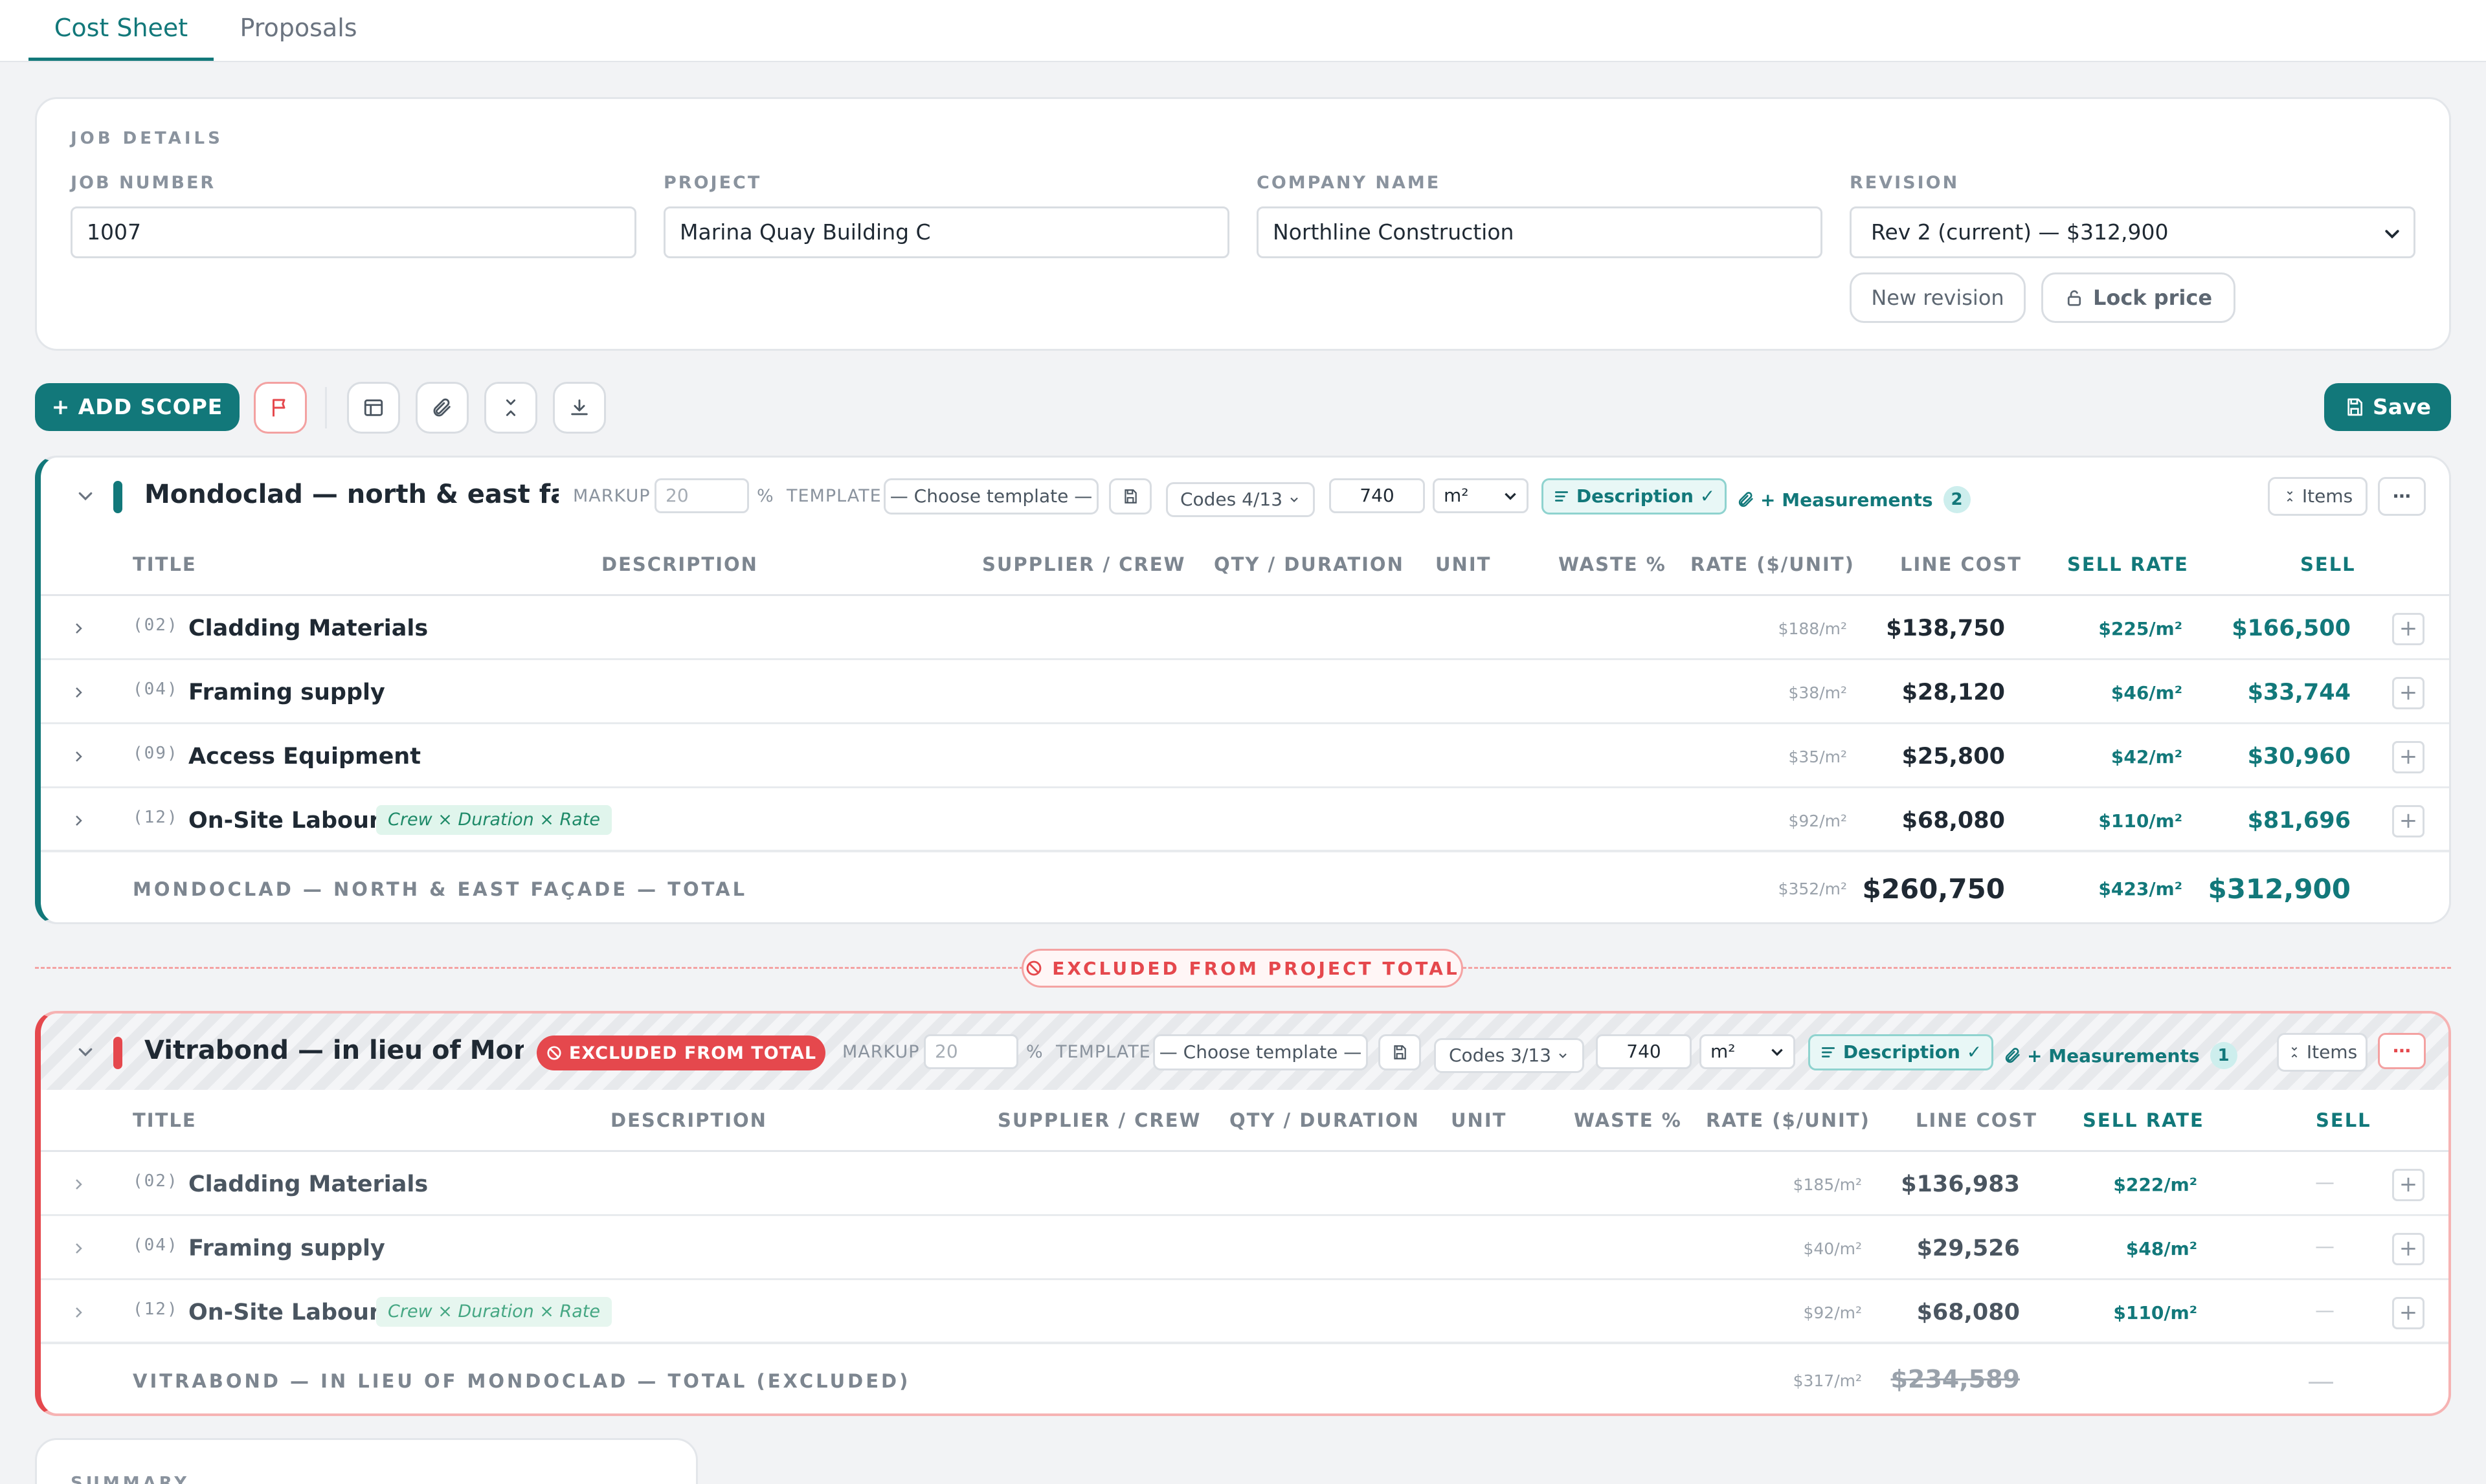 The width and height of the screenshot is (2486, 1484). I want to click on measurements-link: + Measurements 2, so click(1854, 499).